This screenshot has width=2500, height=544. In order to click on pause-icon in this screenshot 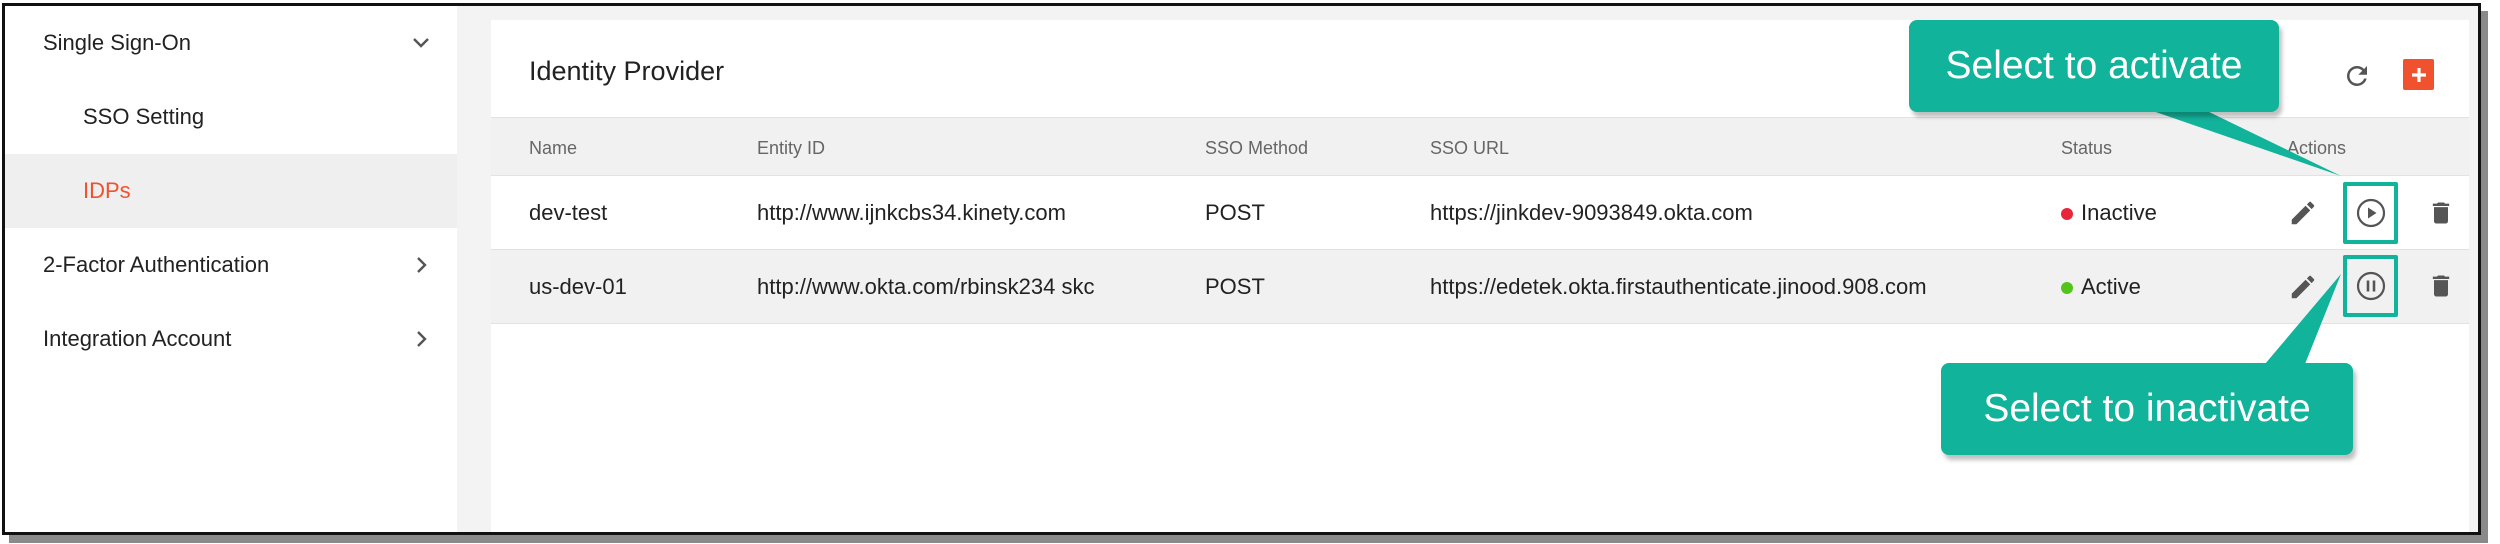, I will do `click(2371, 286)`.